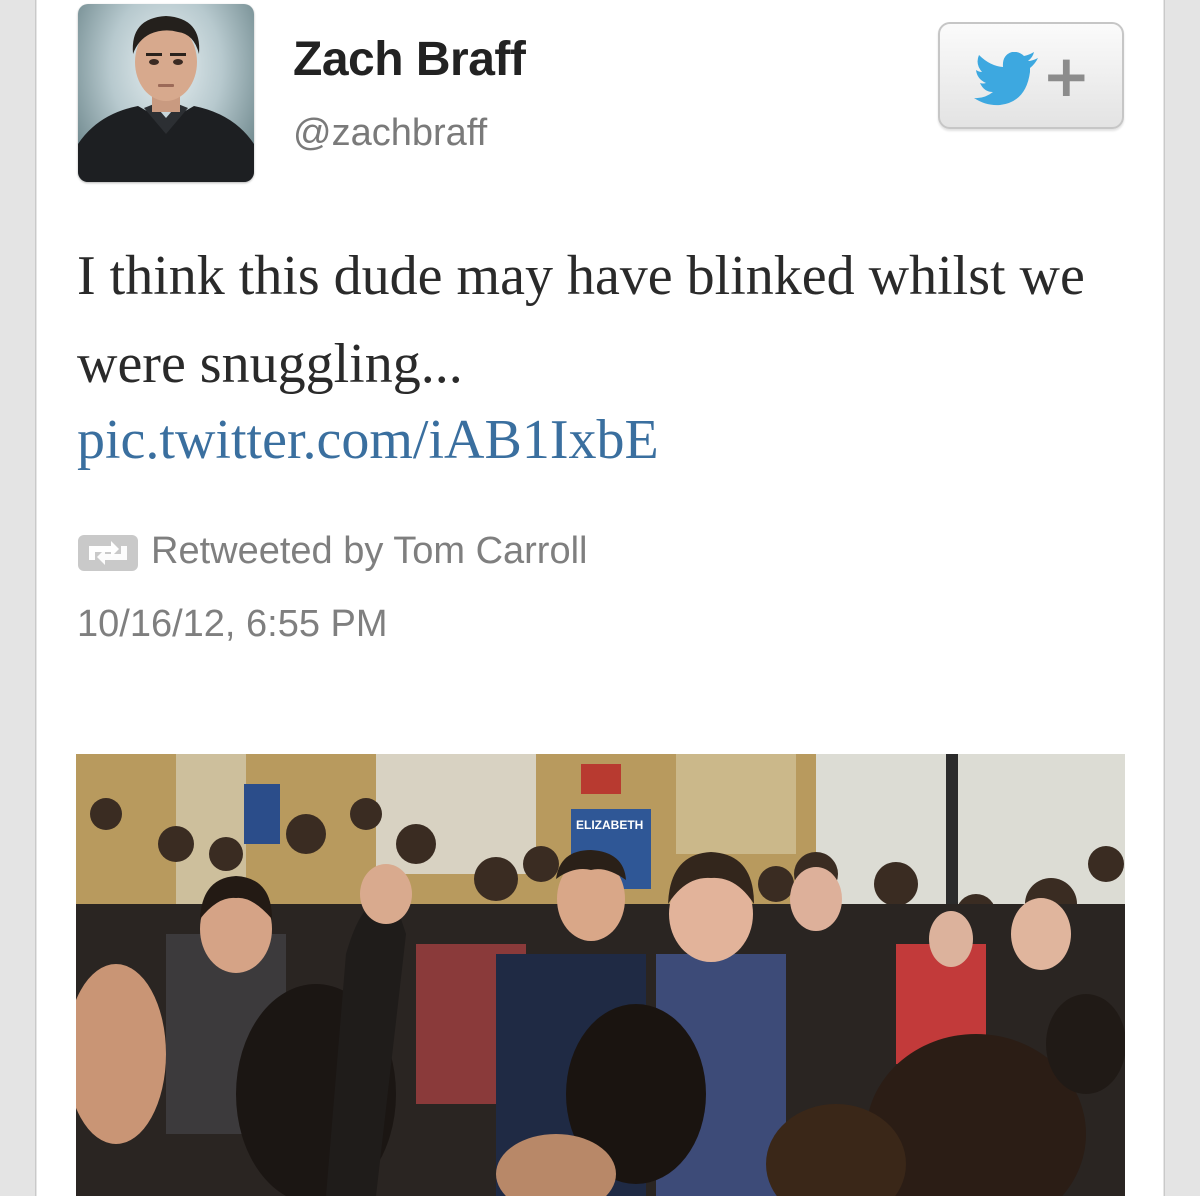  I want to click on twitter-bird-icon, so click(1007, 81).